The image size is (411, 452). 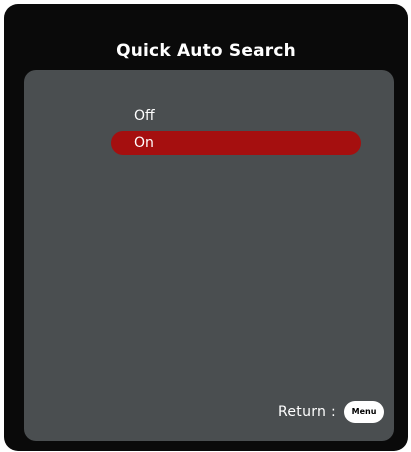 What do you see at coordinates (144, 143) in the screenshot?
I see `option-on-label: On` at bounding box center [144, 143].